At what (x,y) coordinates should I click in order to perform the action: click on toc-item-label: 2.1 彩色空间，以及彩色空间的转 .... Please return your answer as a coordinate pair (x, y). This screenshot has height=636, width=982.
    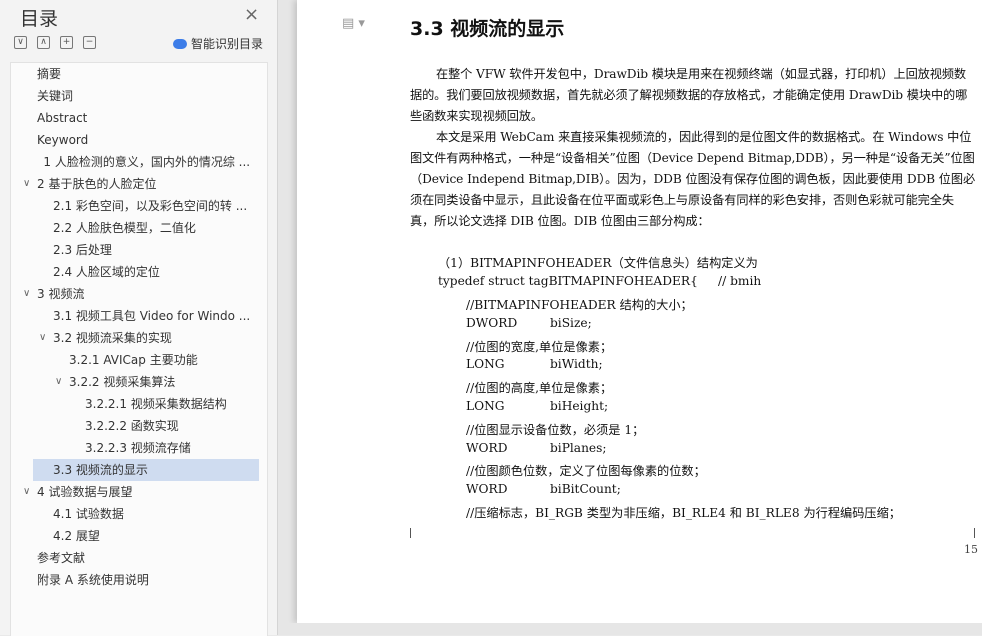
    Looking at the image, I should click on (150, 206).